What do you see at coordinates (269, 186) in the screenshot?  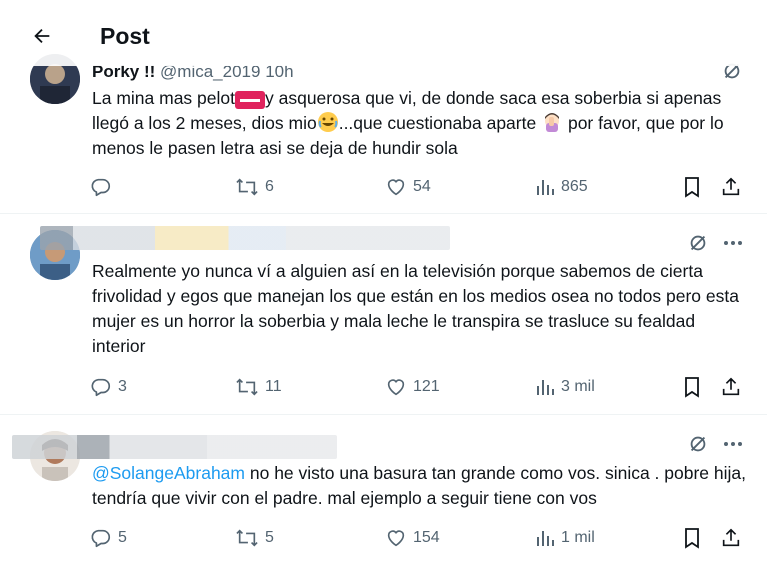 I see `repost-count: 6` at bounding box center [269, 186].